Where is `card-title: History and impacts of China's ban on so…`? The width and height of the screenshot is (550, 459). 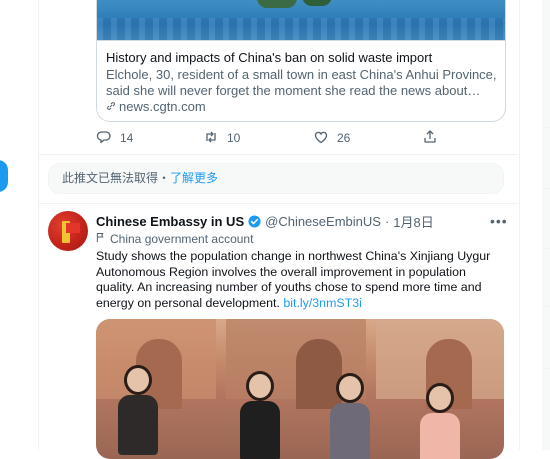
card-title: History and impacts of China's ban on so… is located at coordinates (269, 57).